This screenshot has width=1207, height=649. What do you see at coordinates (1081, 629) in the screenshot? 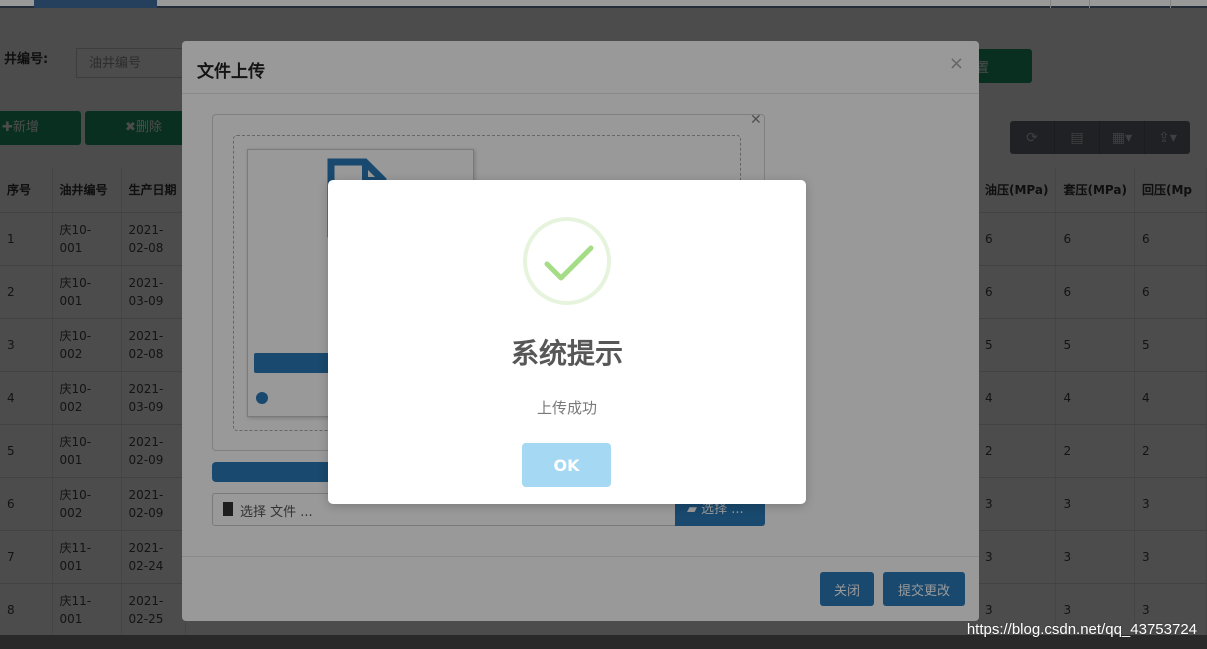
I see `watermark: https://blog.csdn.net/qq_43753724` at bounding box center [1081, 629].